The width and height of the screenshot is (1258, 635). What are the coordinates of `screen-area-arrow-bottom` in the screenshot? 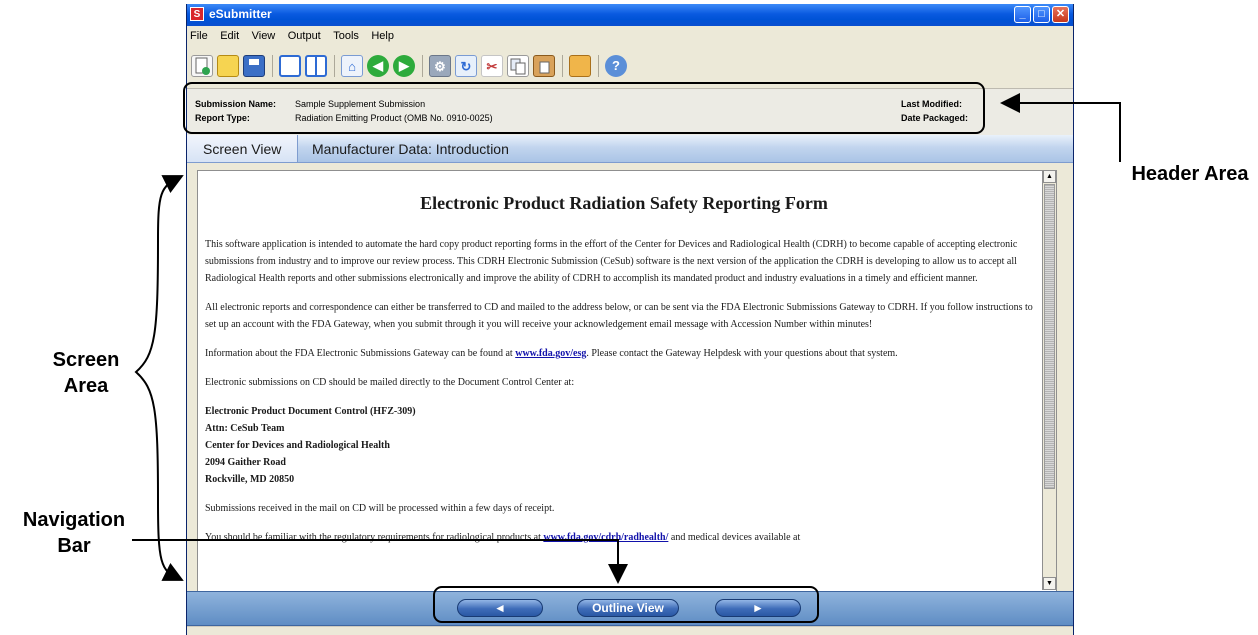 It's located at (172, 572).